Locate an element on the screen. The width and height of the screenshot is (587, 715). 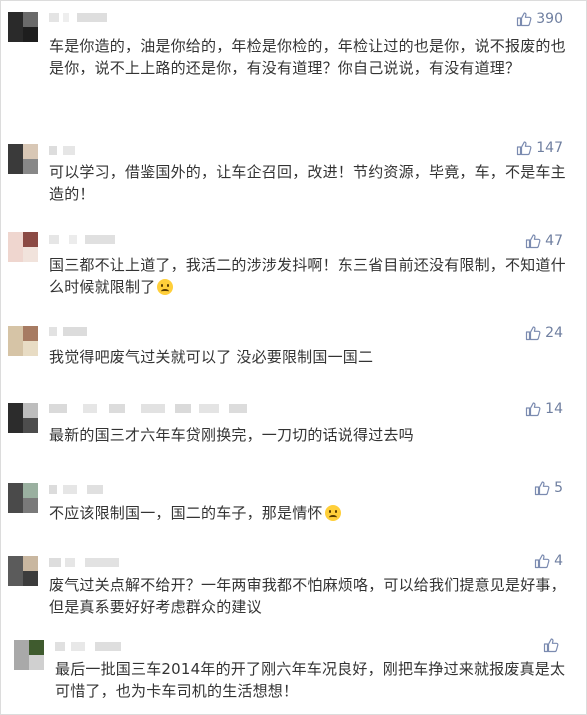
comment-text: 我觉得吧废气过关就可以了 没必要限制国一国二 is located at coordinates (211, 357).